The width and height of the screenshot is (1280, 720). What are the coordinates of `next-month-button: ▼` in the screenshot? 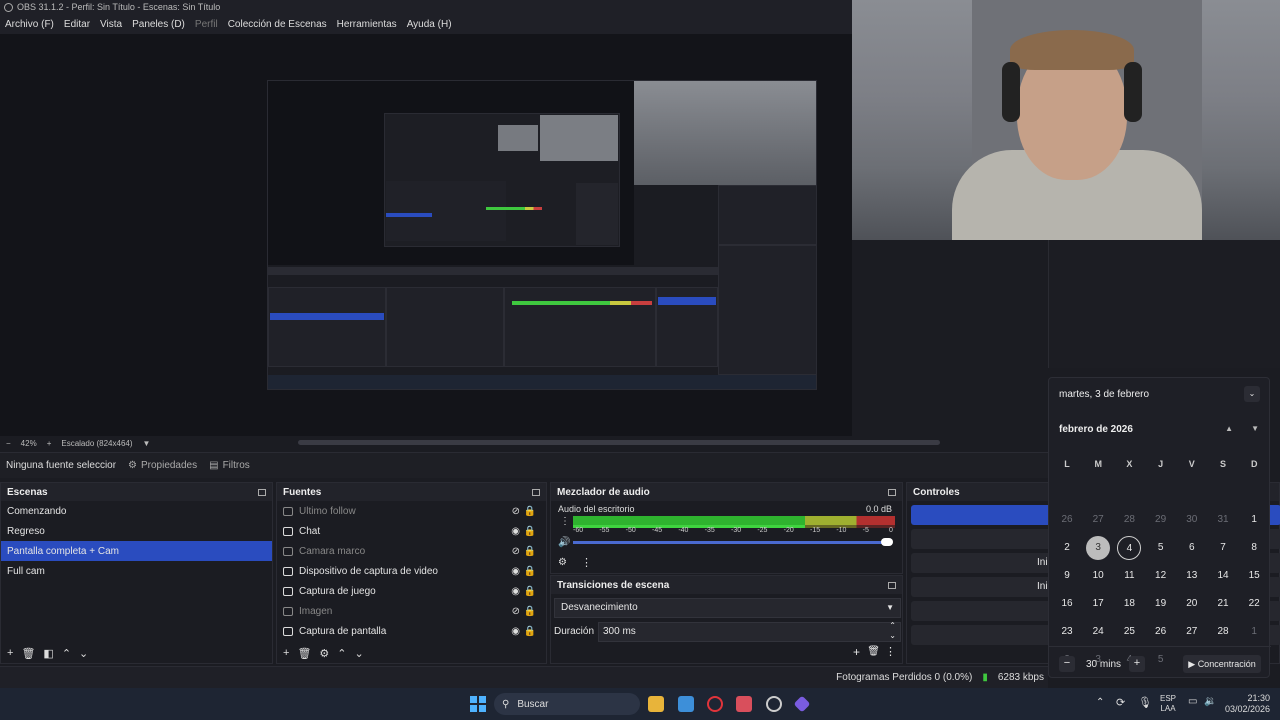 It's located at (1255, 428).